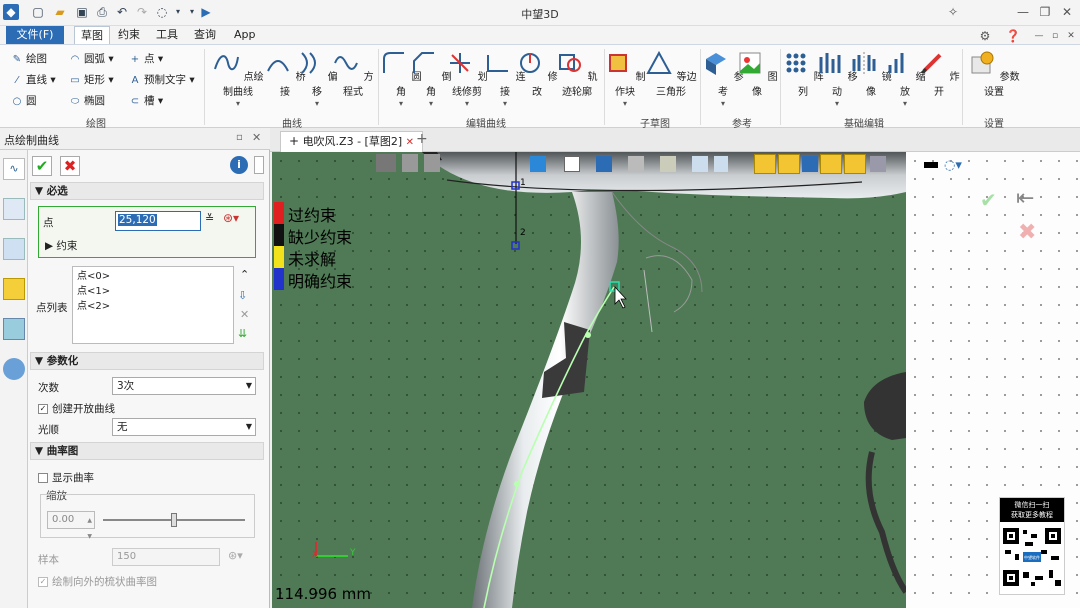 Image resolution: width=1080 pixels, height=608 pixels. What do you see at coordinates (70, 166) in the screenshot?
I see `cancel-button: ✖` at bounding box center [70, 166].